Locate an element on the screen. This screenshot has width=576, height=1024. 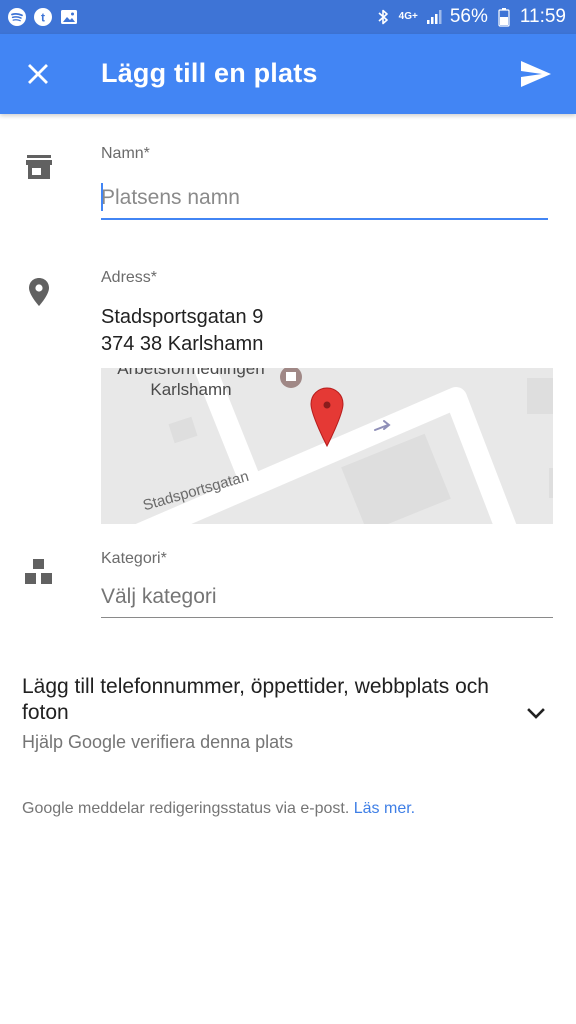
close-button is located at coordinates (38, 74).